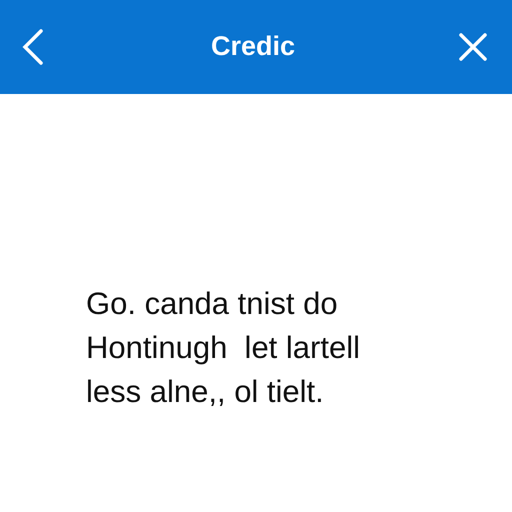 The width and height of the screenshot is (512, 512). I want to click on header-title: Credic, so click(253, 46).